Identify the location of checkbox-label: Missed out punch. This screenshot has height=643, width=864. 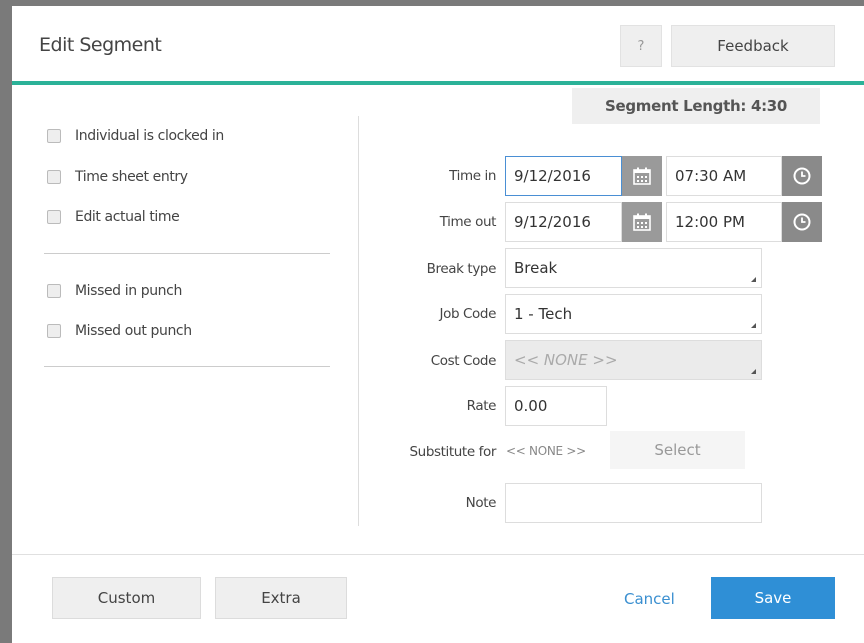
(133, 331).